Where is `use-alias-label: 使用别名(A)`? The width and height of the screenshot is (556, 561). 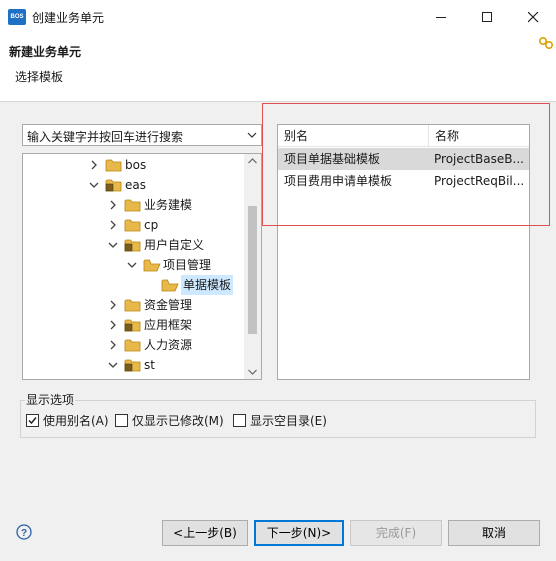
use-alias-label: 使用别名(A) is located at coordinates (76, 421).